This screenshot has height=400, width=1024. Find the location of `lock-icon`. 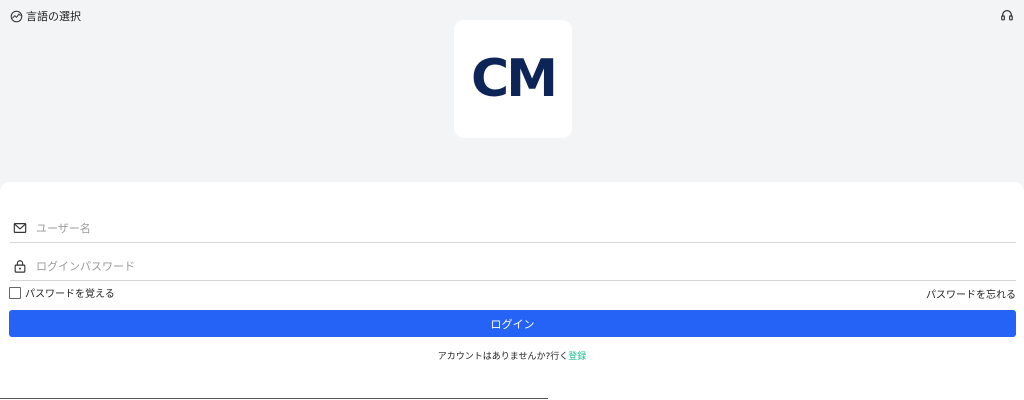

lock-icon is located at coordinates (20, 266).